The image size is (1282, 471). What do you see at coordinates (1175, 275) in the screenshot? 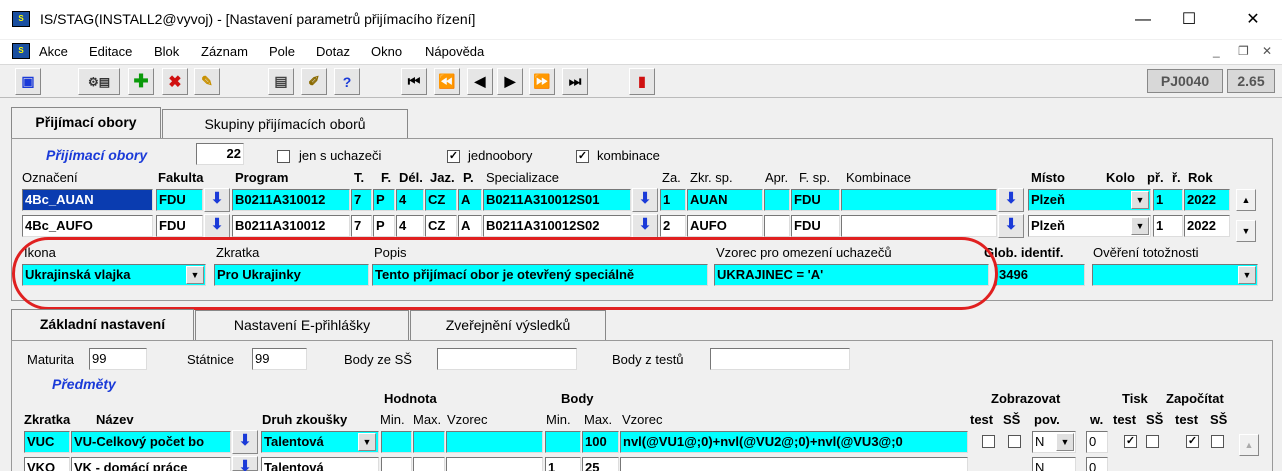
I see `overeni-select` at bounding box center [1175, 275].